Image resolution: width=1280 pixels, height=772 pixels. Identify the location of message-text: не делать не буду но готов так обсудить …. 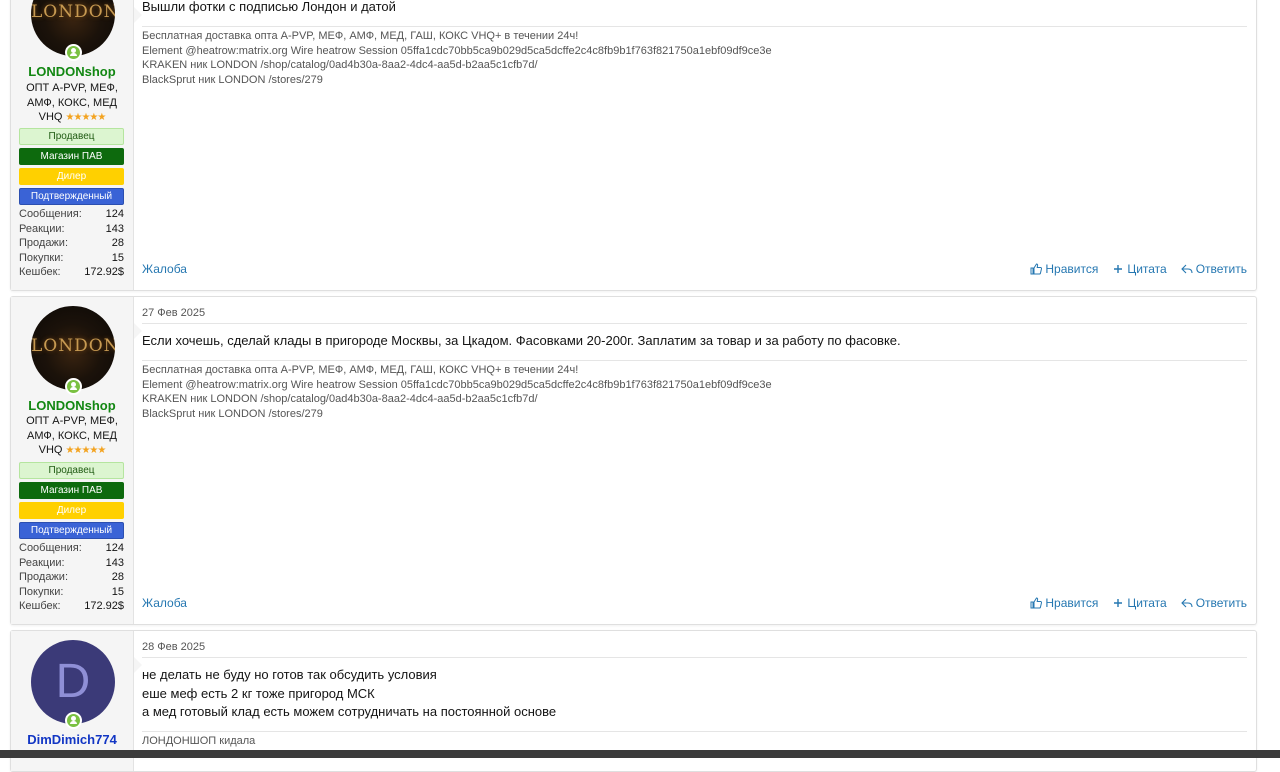
(349, 693).